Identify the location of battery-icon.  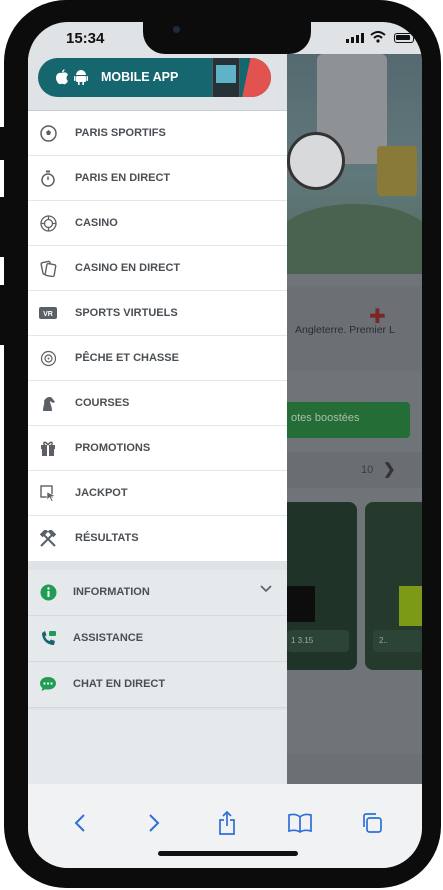
(404, 38).